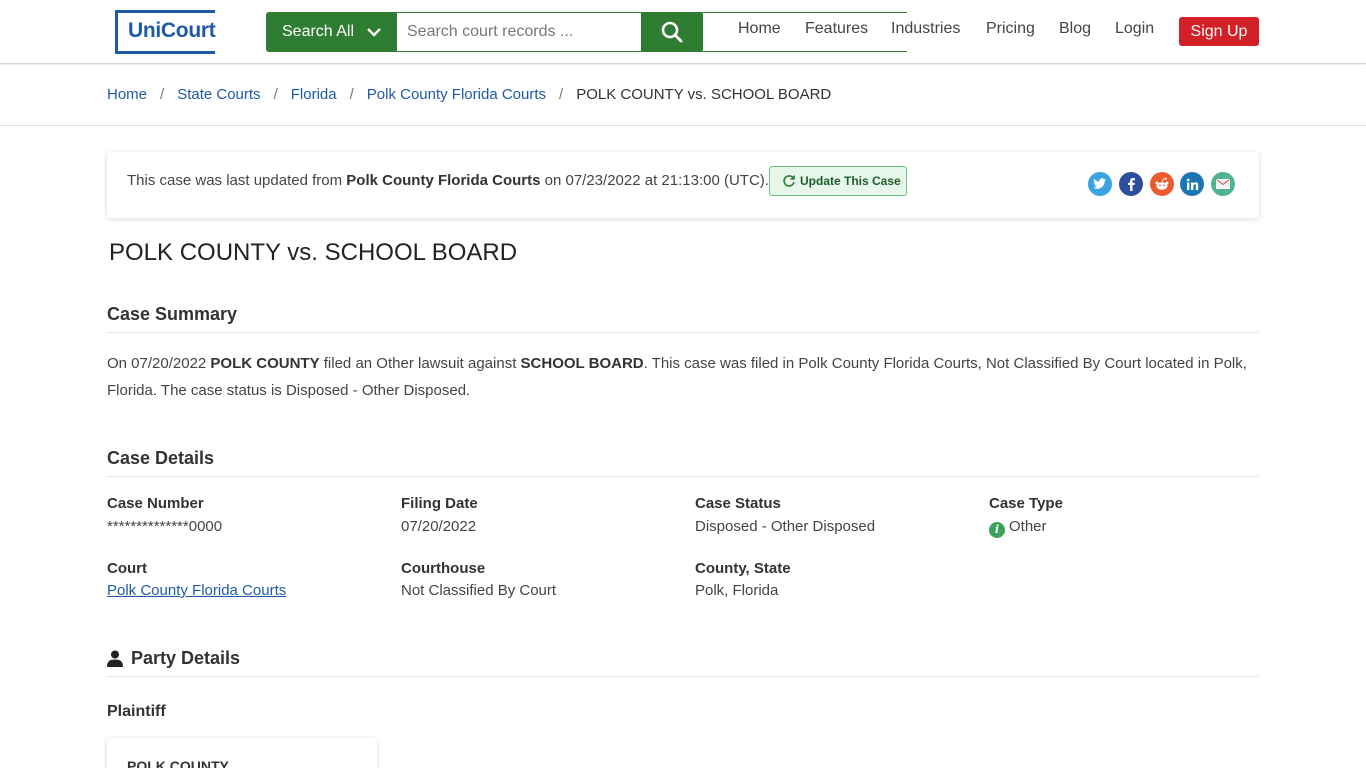  Describe the element at coordinates (159, 363) in the screenshot. I see `summary-part: On 07/20/2022` at that location.